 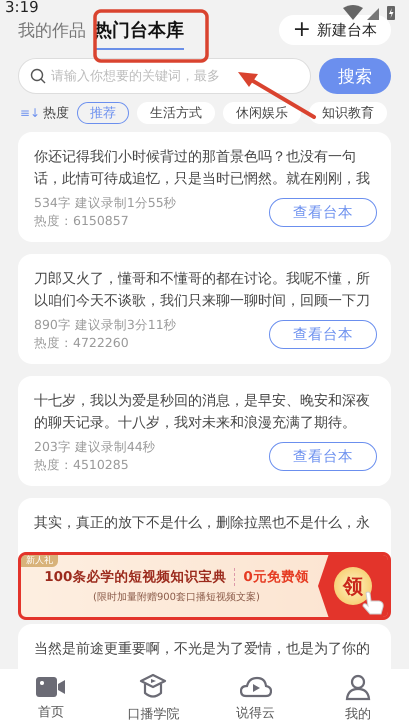 I want to click on script-excerpt: 当然是前途更重要啊，不光是为了爱情，也是为了你的, so click(x=202, y=649).